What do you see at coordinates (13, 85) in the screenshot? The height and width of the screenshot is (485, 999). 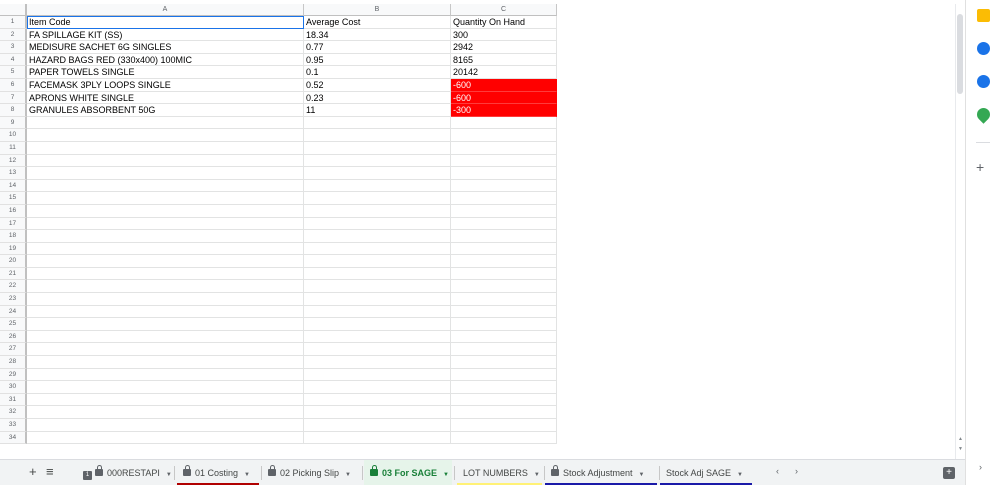 I see `row-number: 6` at bounding box center [13, 85].